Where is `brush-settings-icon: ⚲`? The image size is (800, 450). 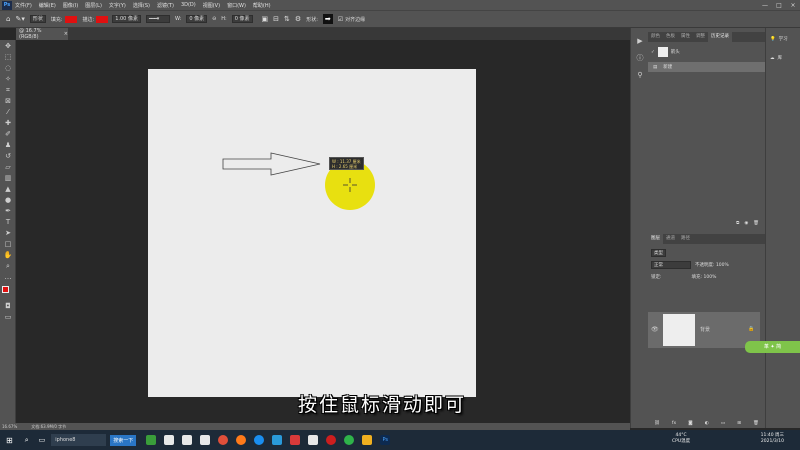 brush-settings-icon: ⚲ is located at coordinates (640, 75).